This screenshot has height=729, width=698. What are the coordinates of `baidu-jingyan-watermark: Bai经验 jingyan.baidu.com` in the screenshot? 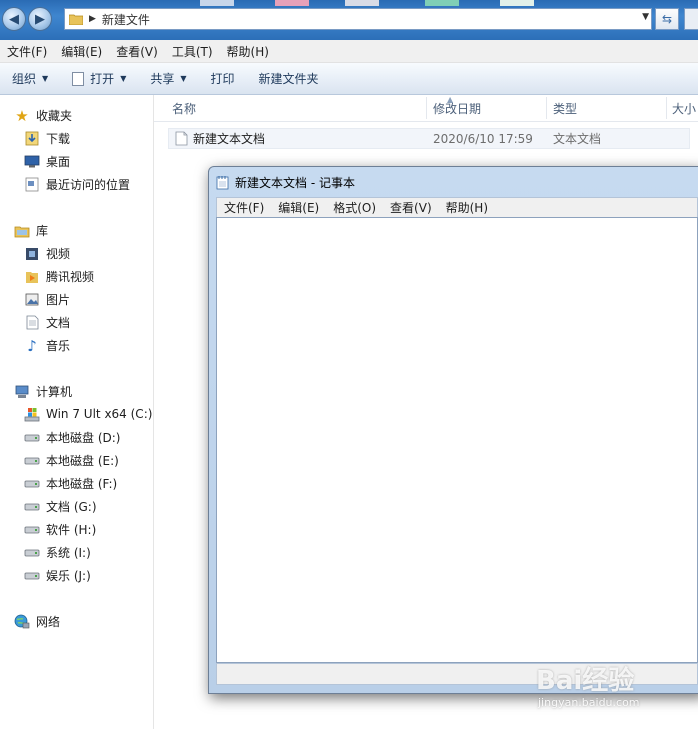 It's located at (616, 686).